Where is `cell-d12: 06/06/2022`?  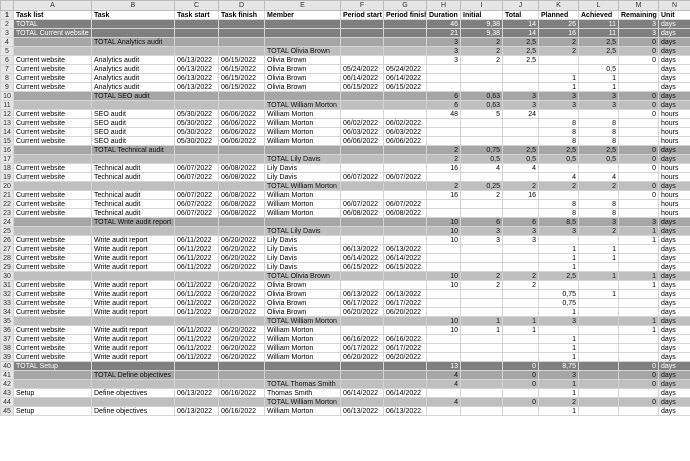
cell-d12: 06/06/2022 is located at coordinates (241, 114).